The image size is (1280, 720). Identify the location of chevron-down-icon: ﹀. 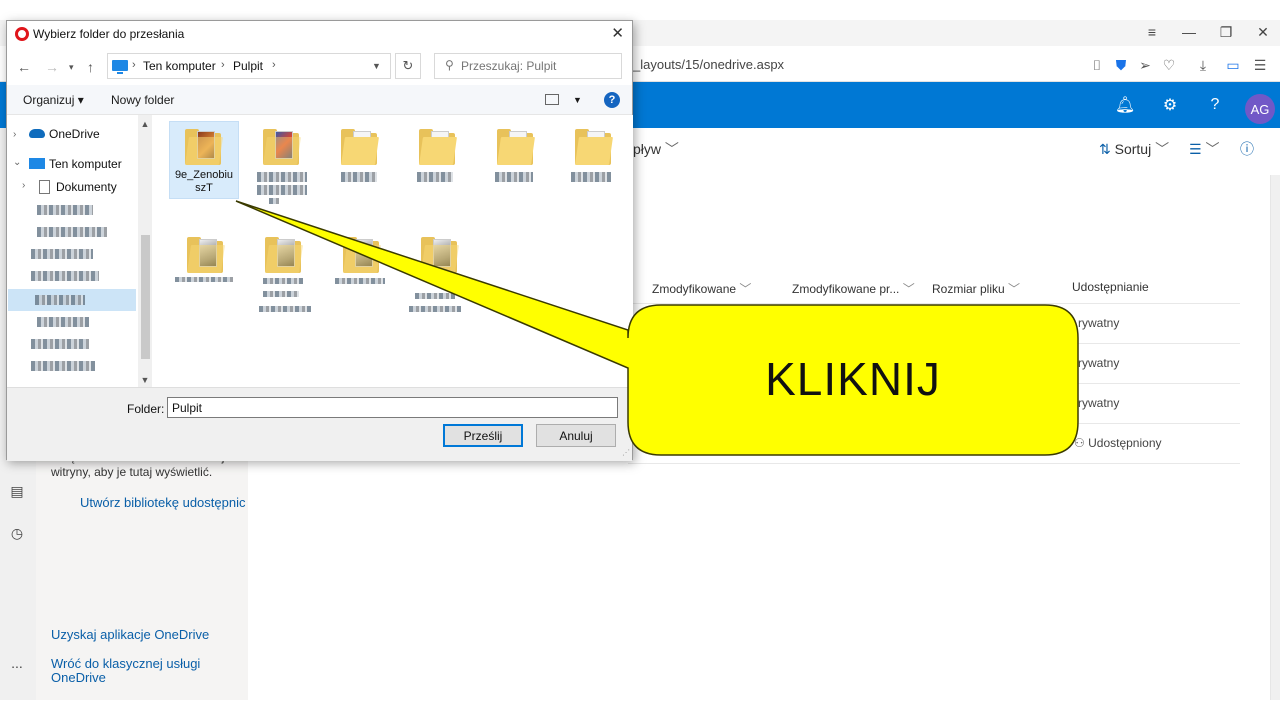
(1014, 289).